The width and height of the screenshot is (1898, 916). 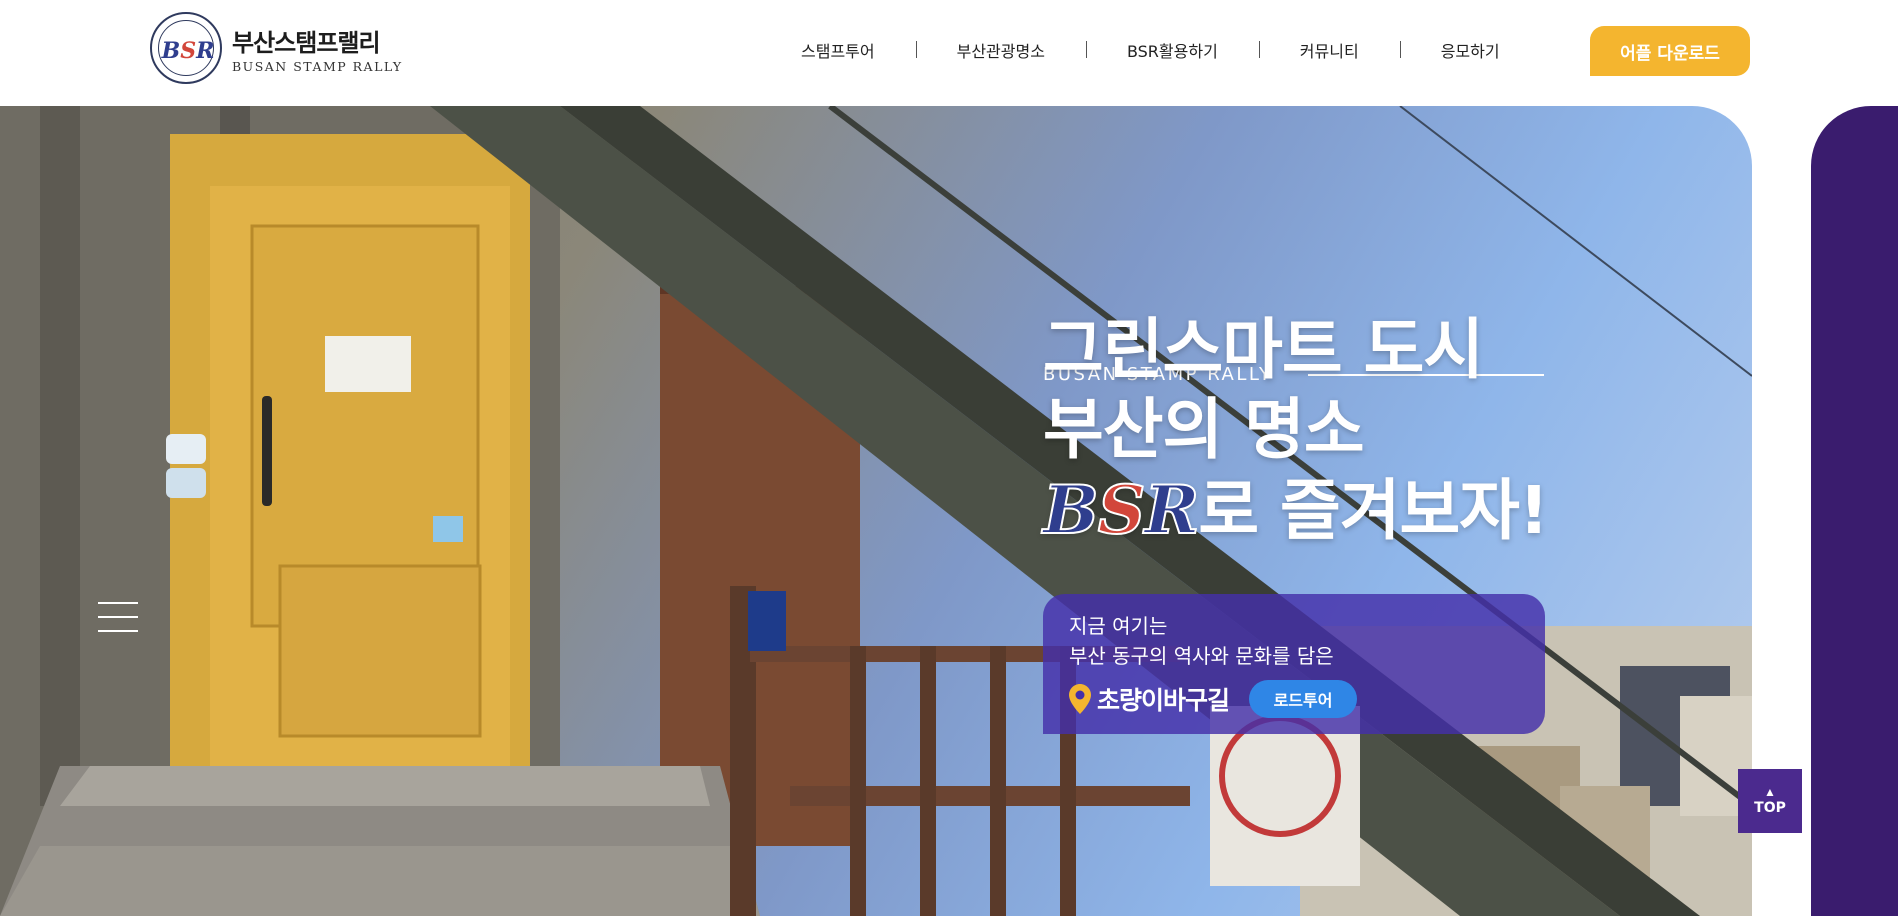 I want to click on info-line-1: 지금 여기는, so click(x=1118, y=626).